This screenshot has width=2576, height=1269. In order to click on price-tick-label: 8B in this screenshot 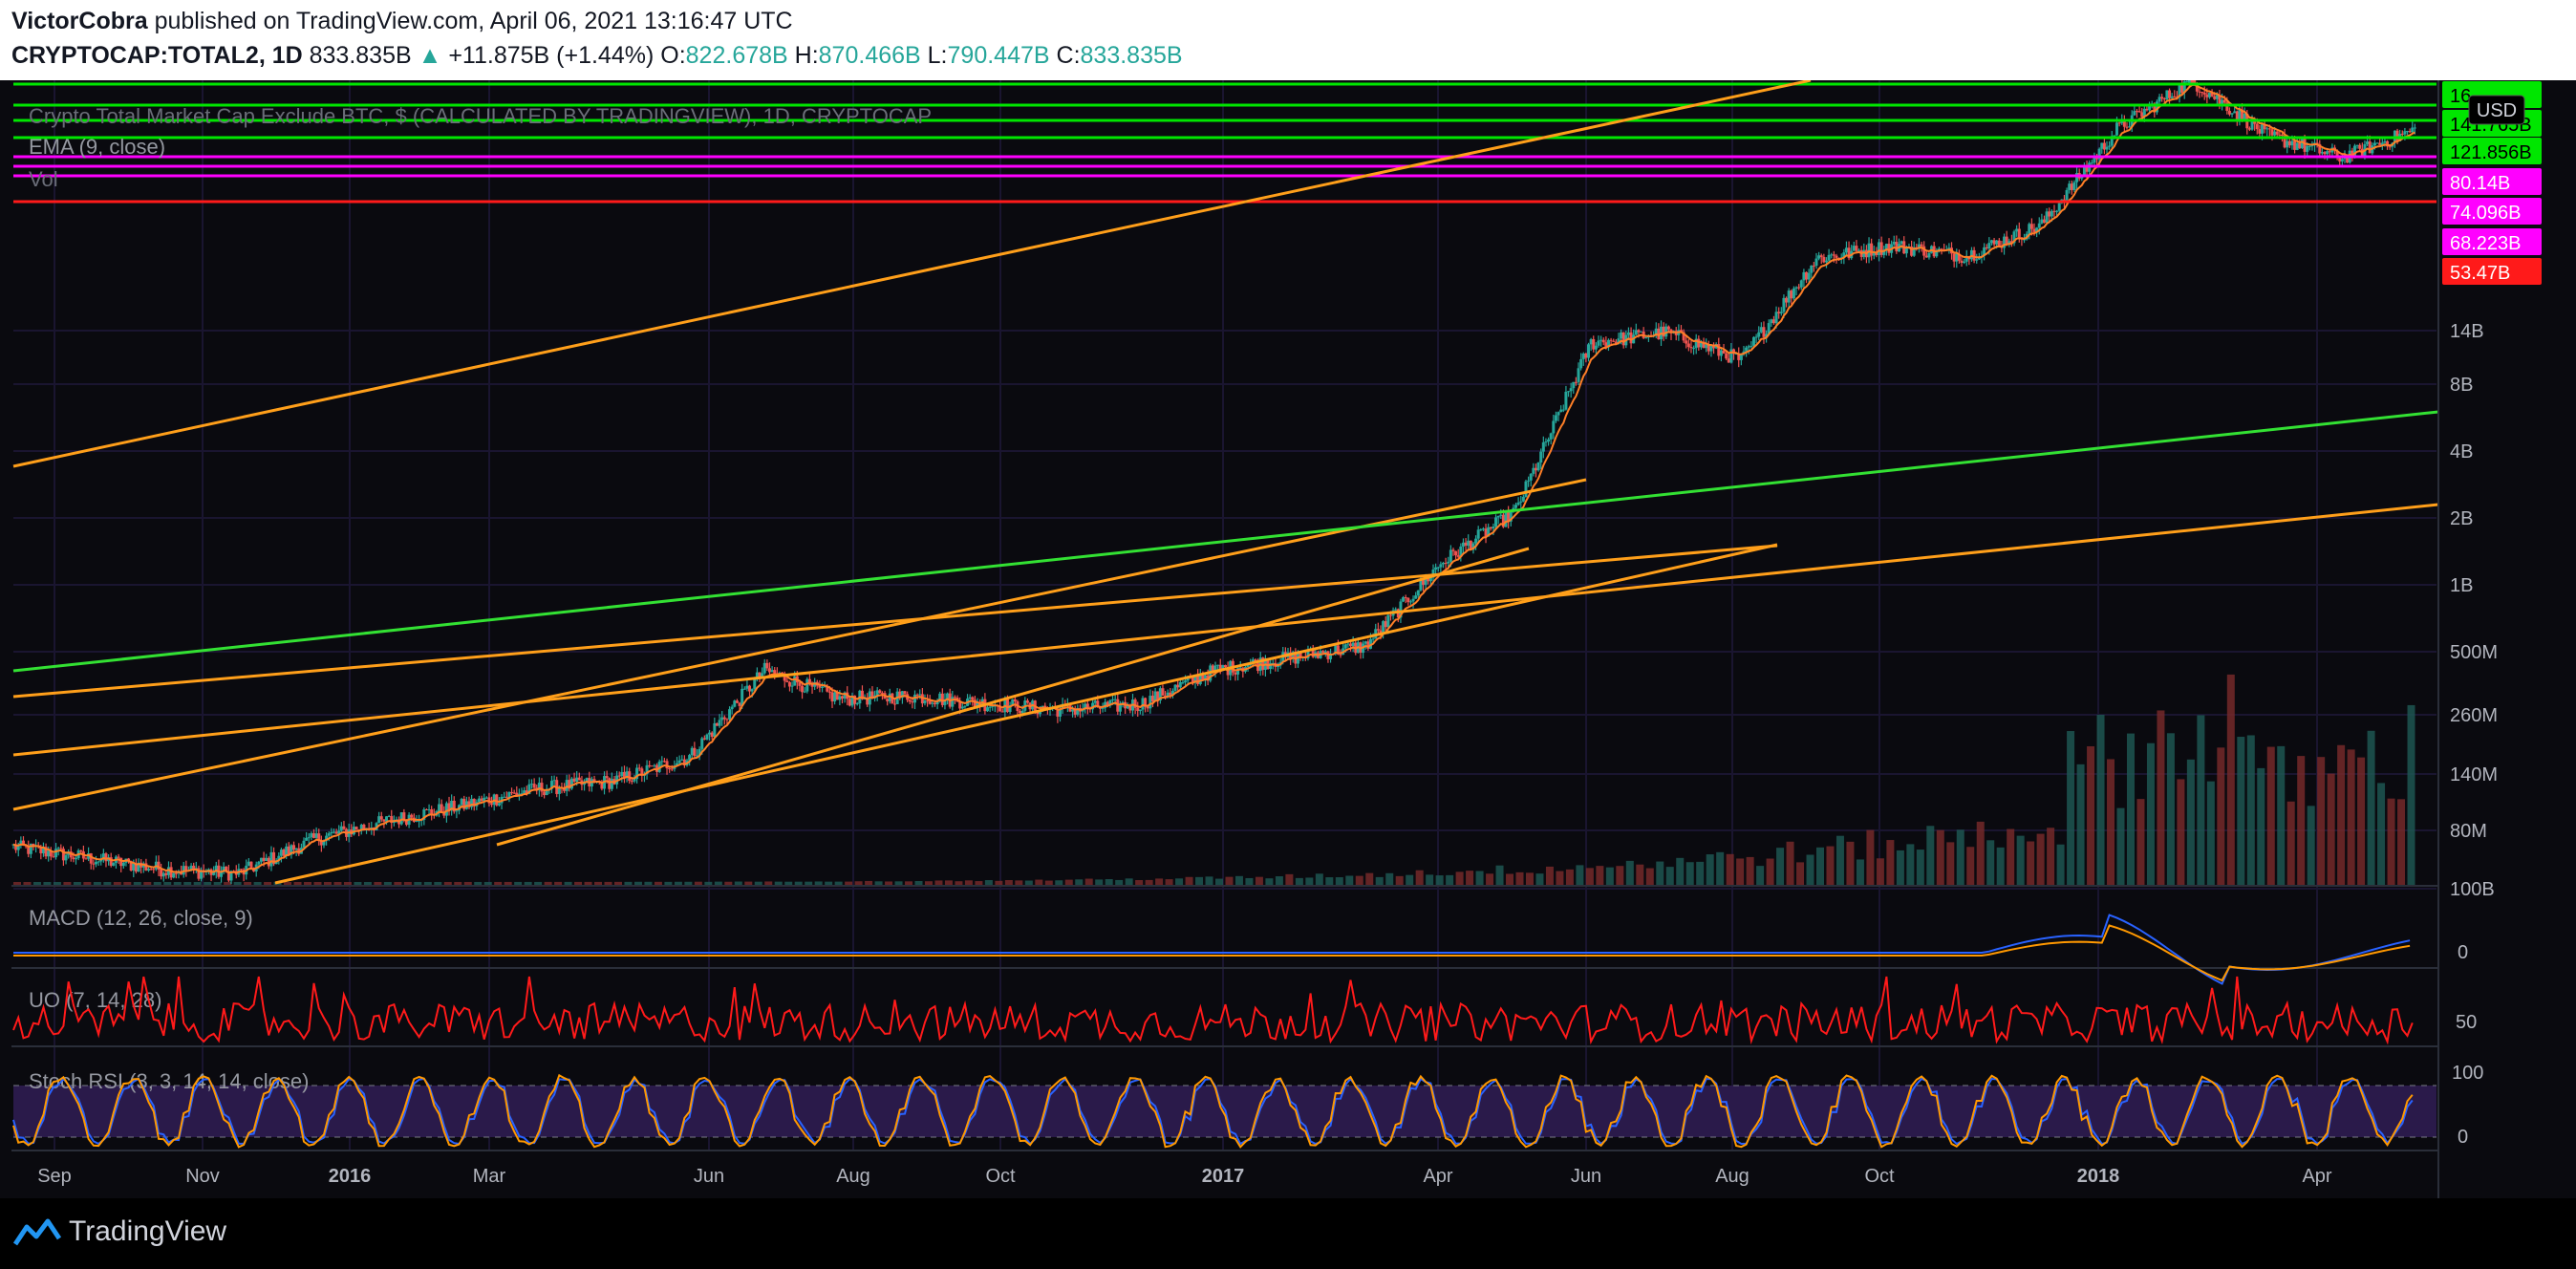, I will do `click(2461, 385)`.